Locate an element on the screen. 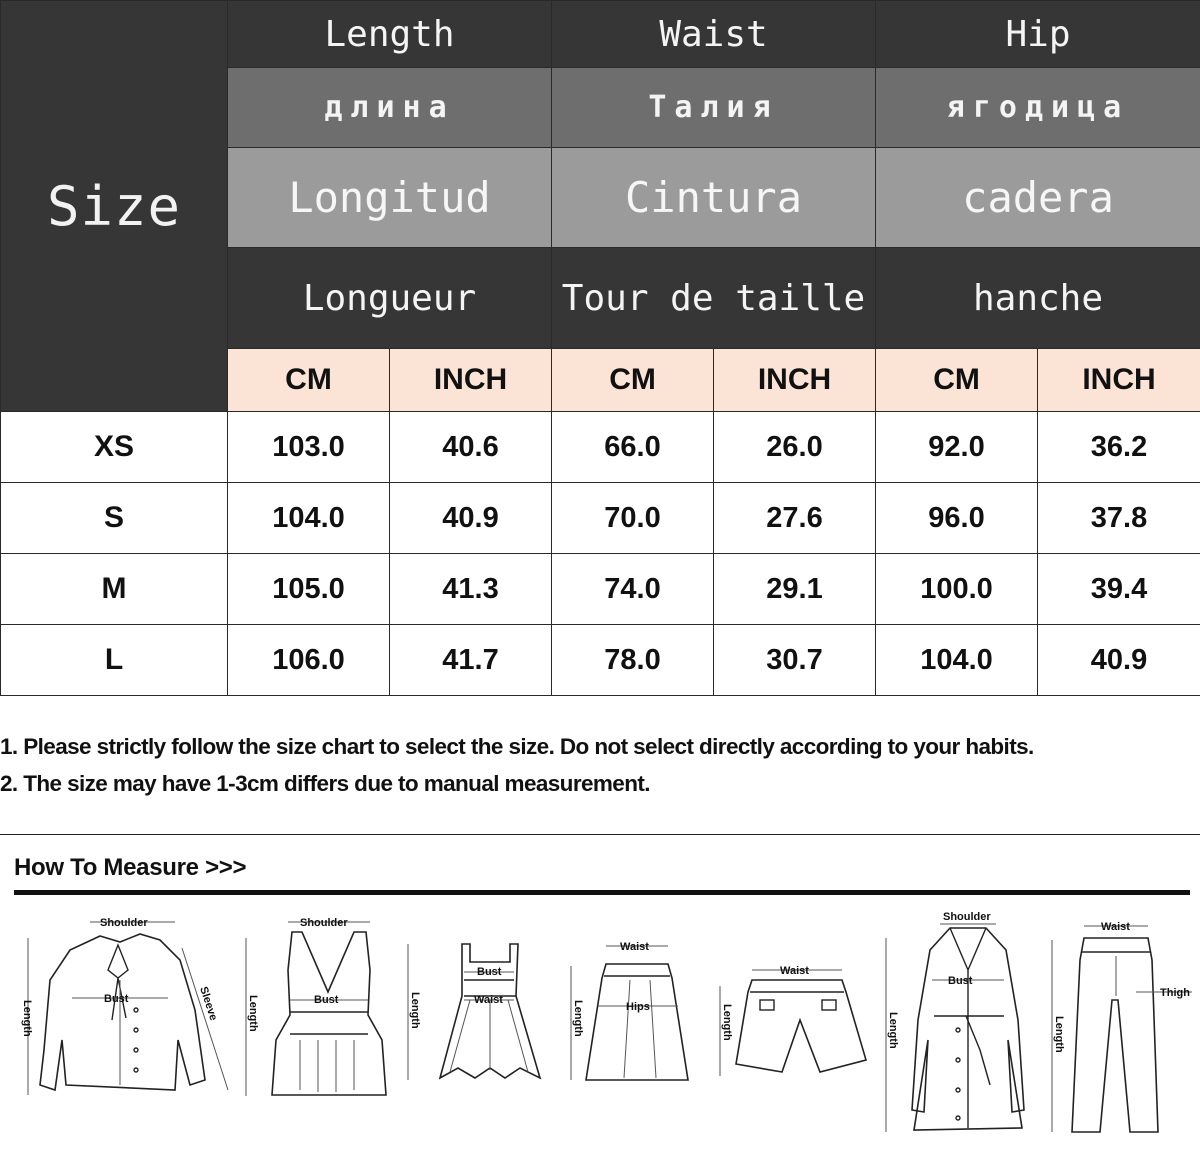 Image resolution: width=1200 pixels, height=1159 pixels. value-cell: 27.6 is located at coordinates (795, 518).